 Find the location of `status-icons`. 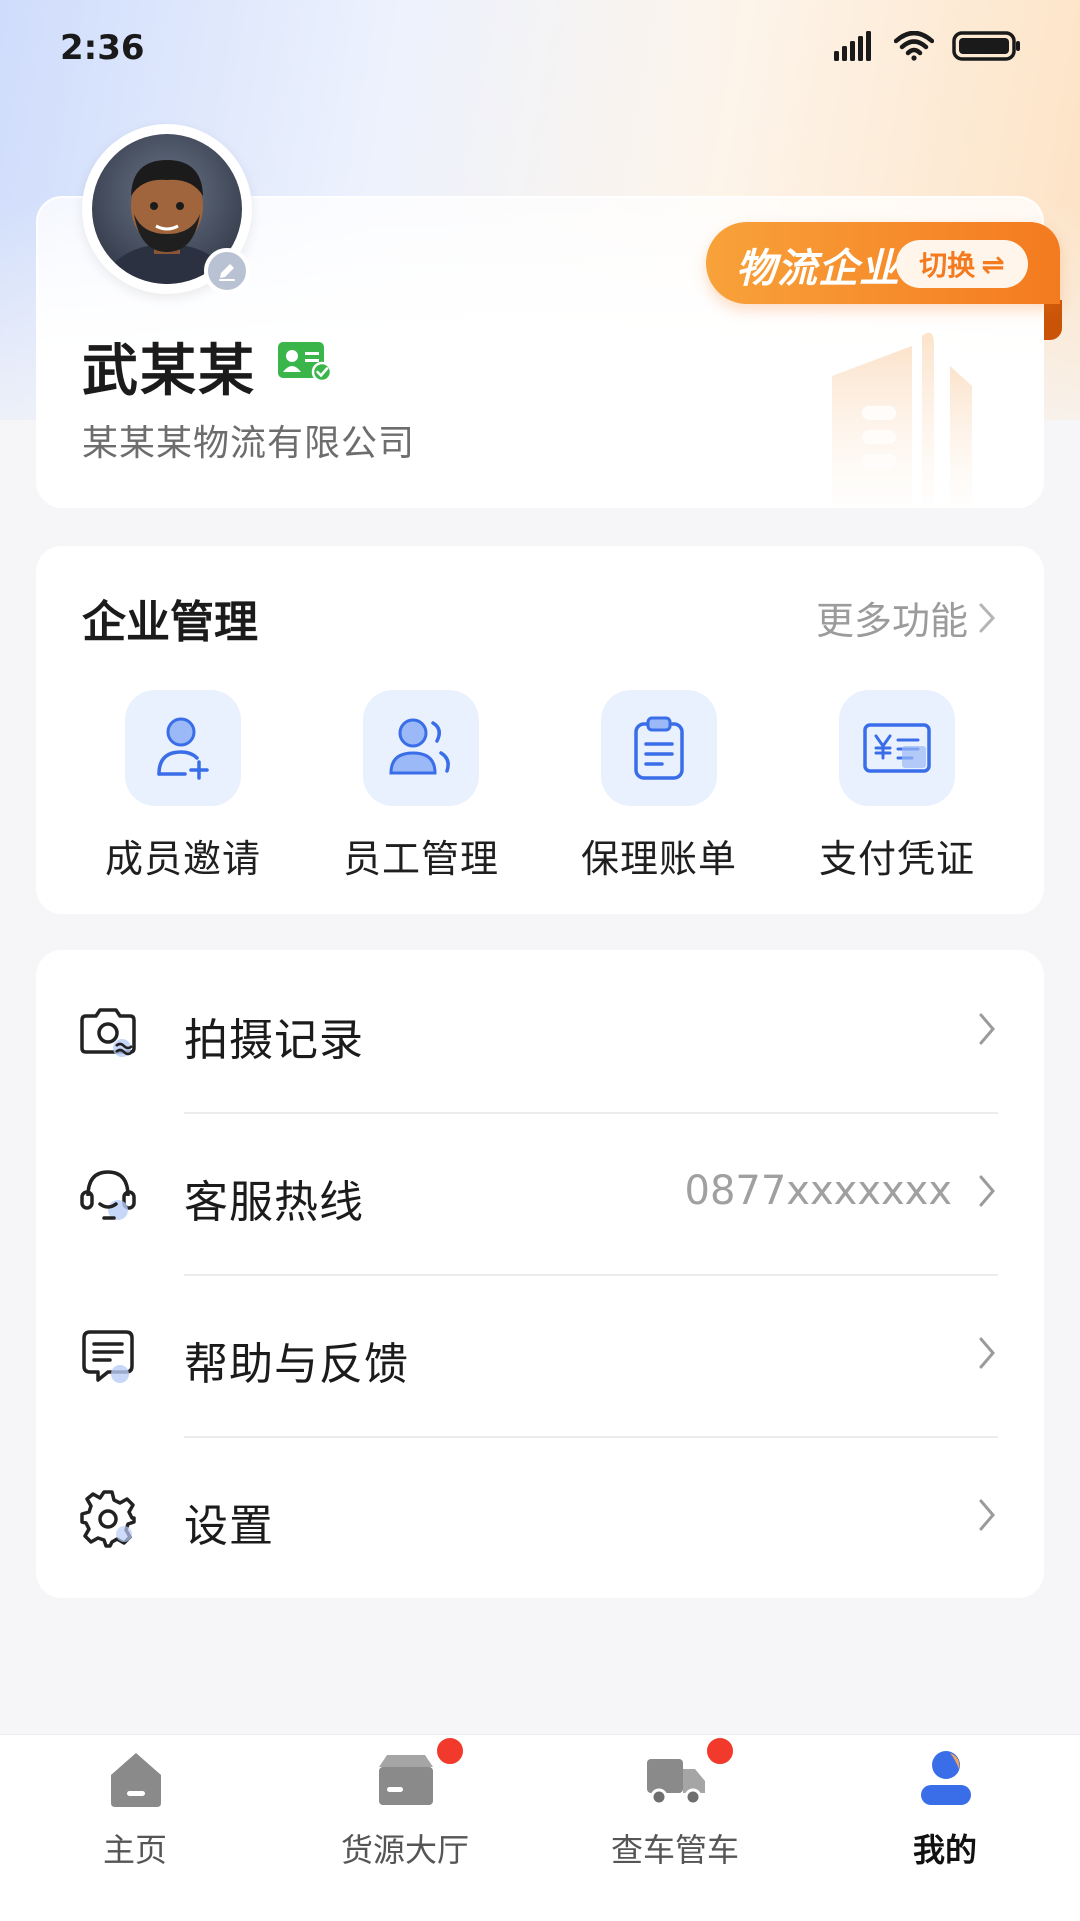

status-icons is located at coordinates (928, 46).